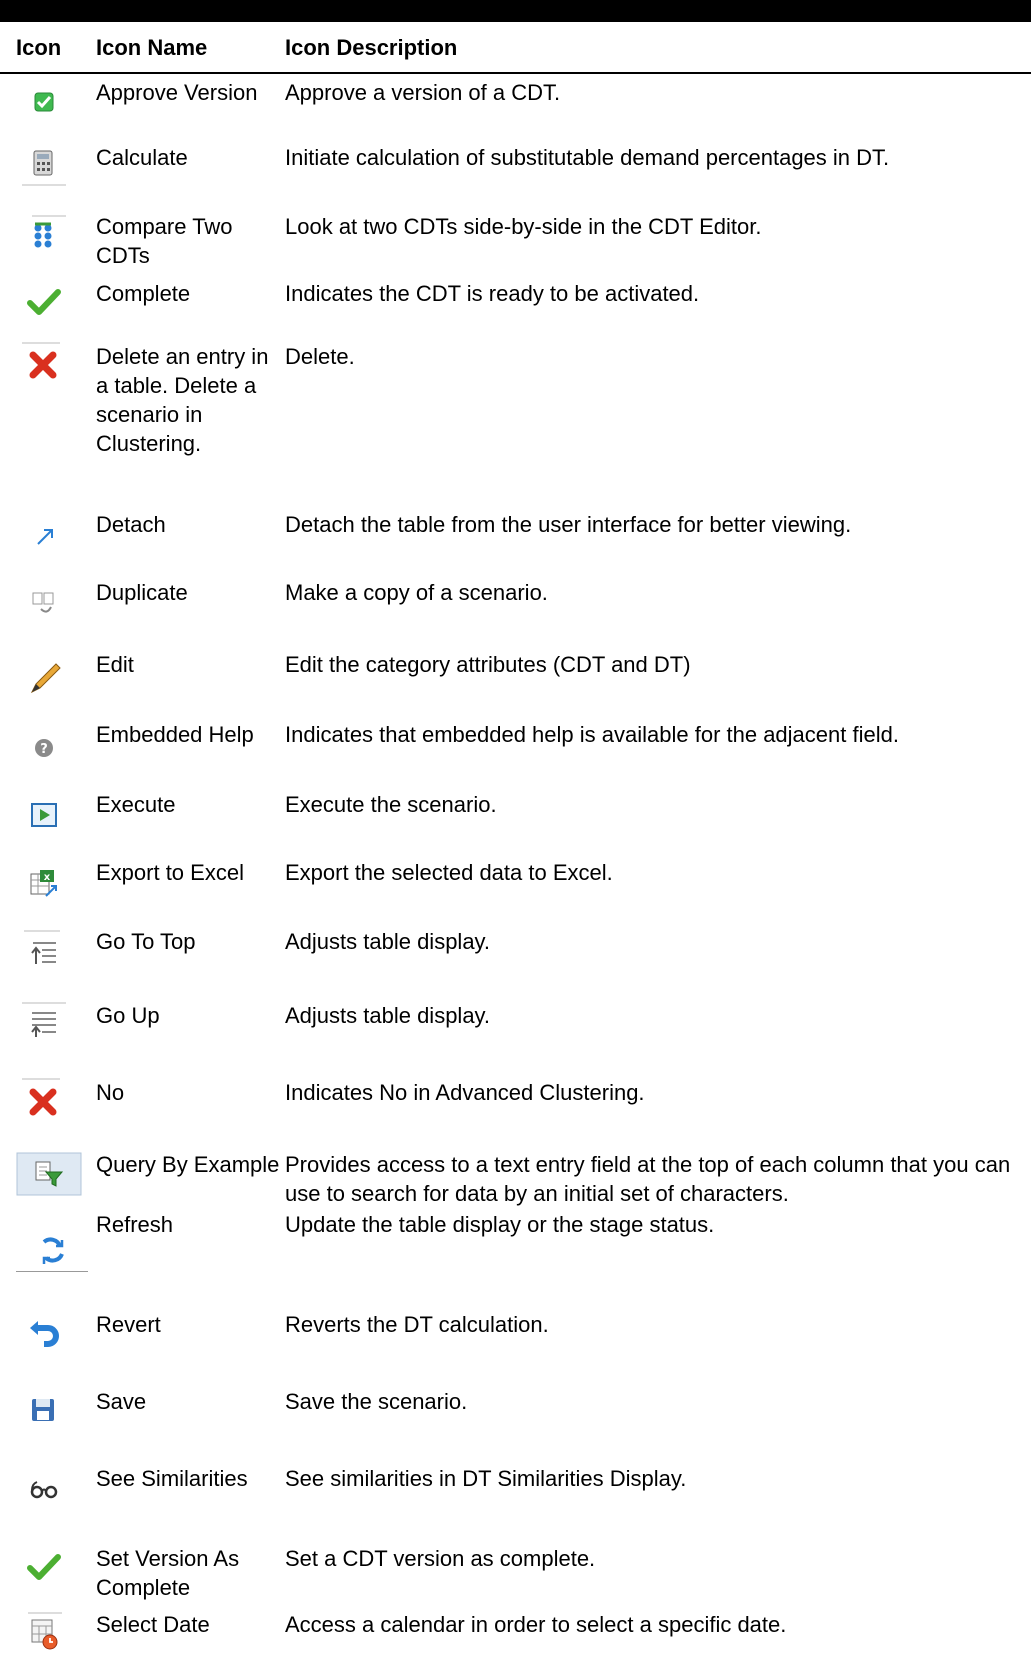 The height and width of the screenshot is (1656, 1031). Describe the element at coordinates (44, 1488) in the screenshot. I see `glasses-icon` at that location.